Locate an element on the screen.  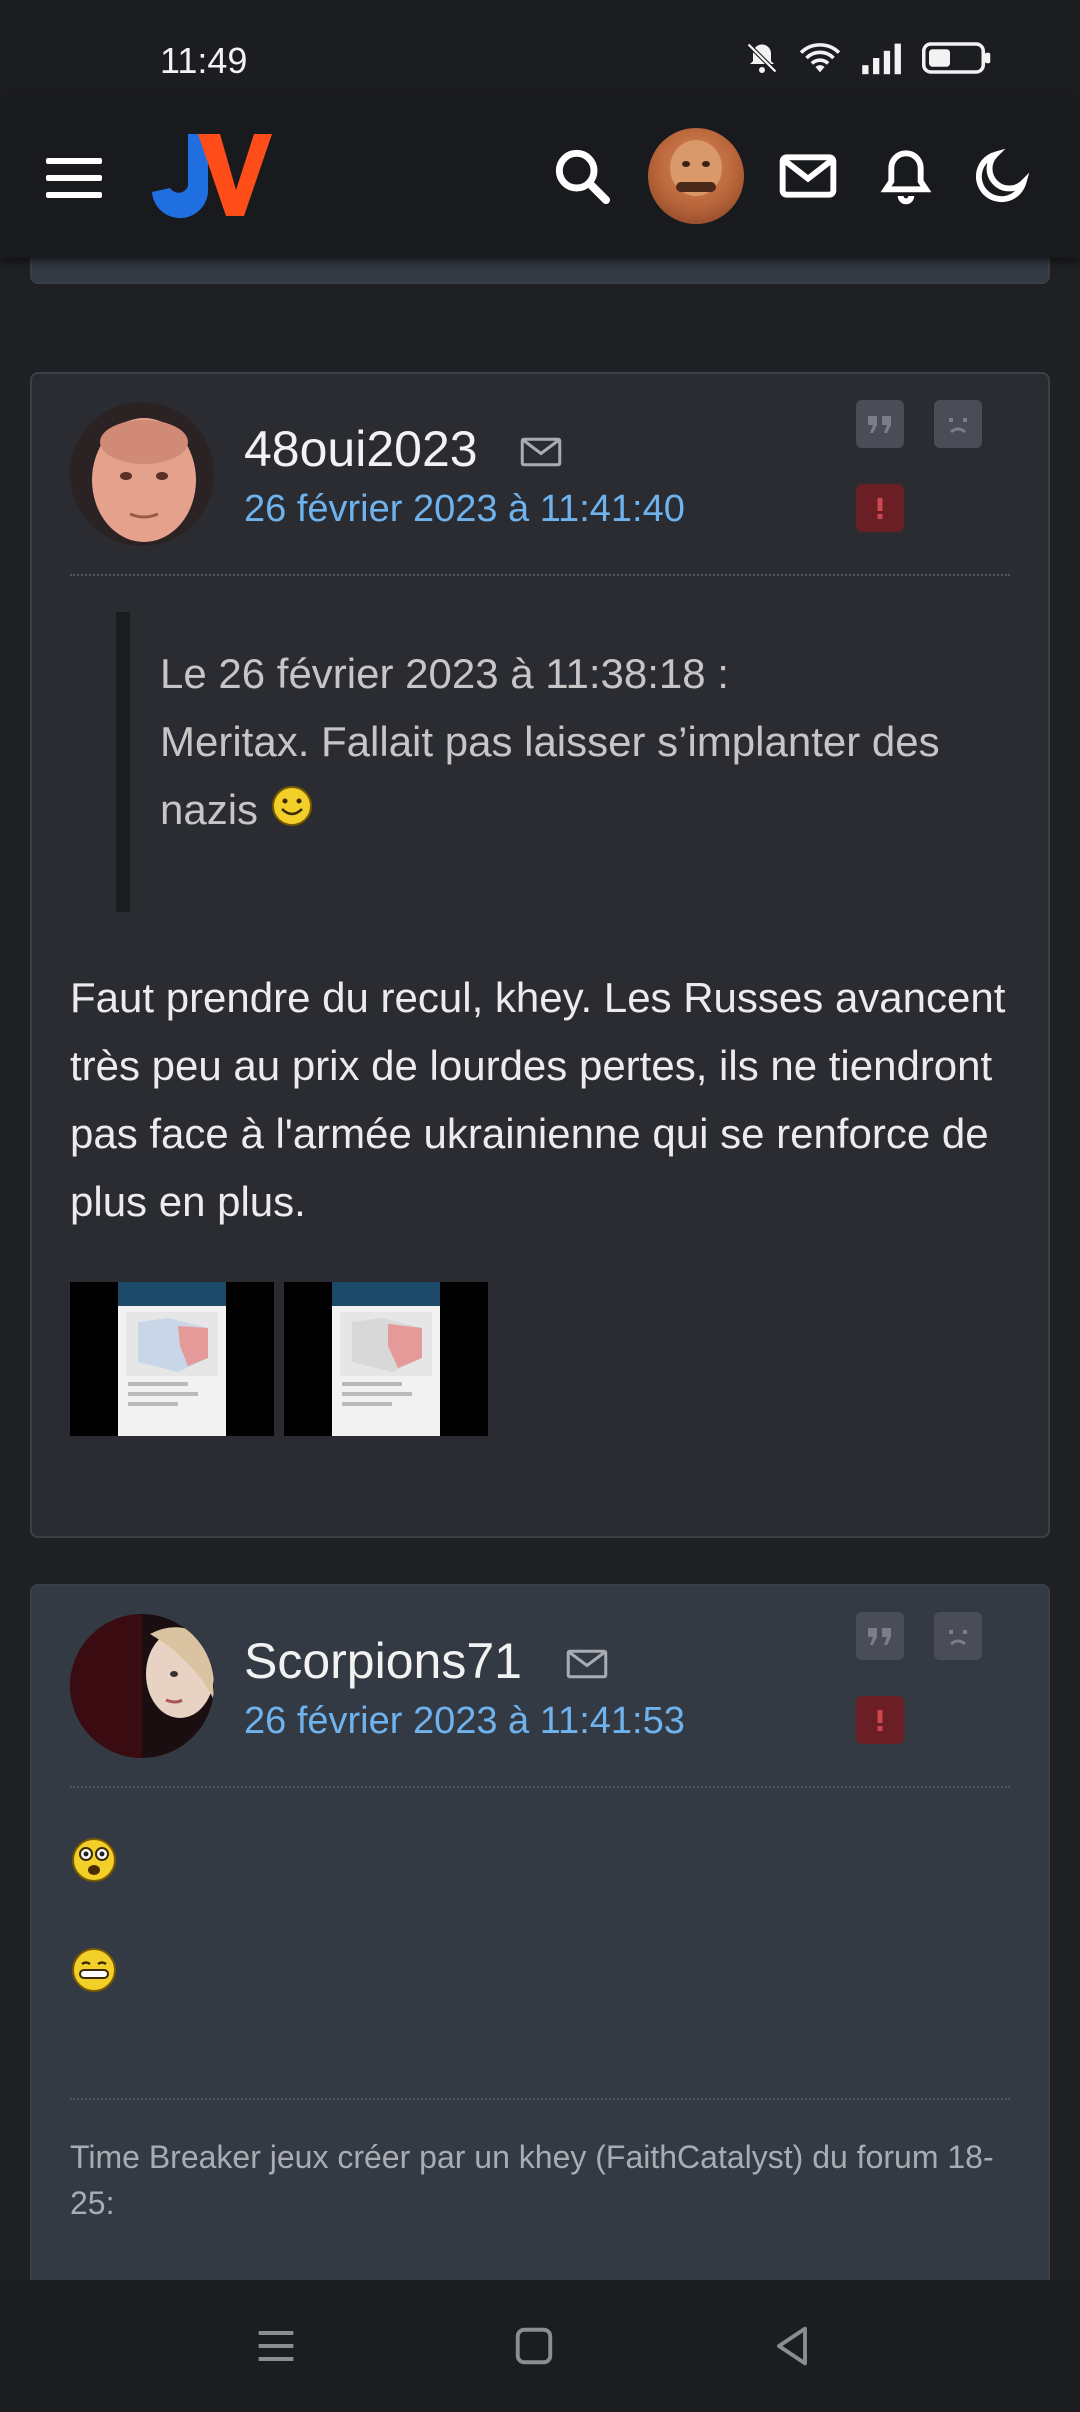
status-bar: 11:49 is located at coordinates (540, 48).